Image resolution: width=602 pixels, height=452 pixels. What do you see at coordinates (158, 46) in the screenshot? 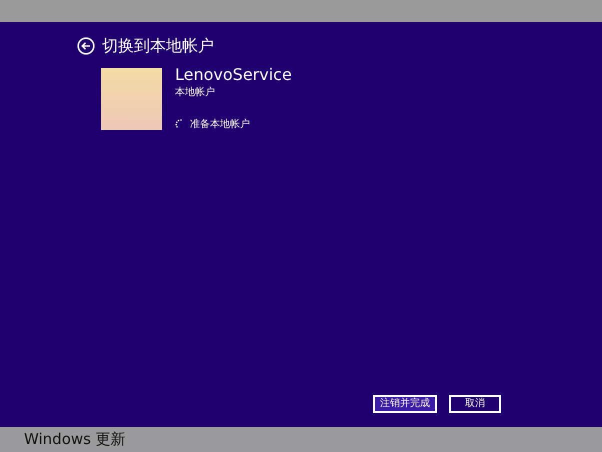
I see `page-title: 切换到本地帐户` at bounding box center [158, 46].